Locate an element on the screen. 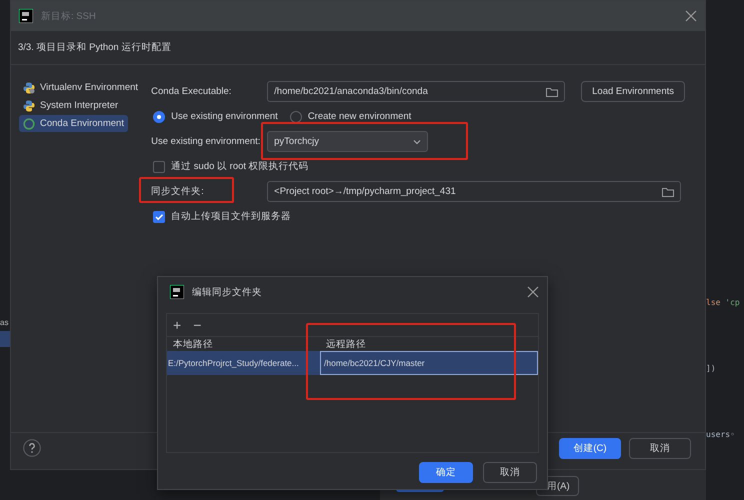 This screenshot has height=500, width=744. selected-row is located at coordinates (5, 339).